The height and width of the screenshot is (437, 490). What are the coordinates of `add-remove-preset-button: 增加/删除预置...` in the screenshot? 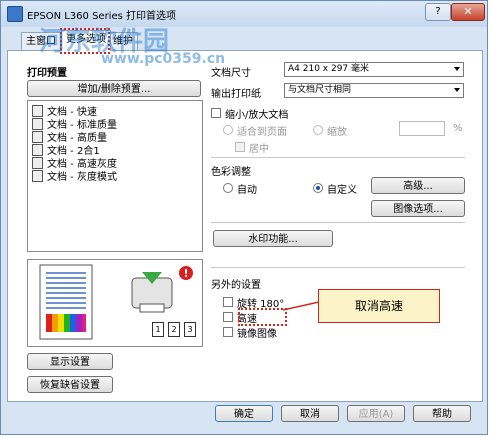 It's located at (114, 88).